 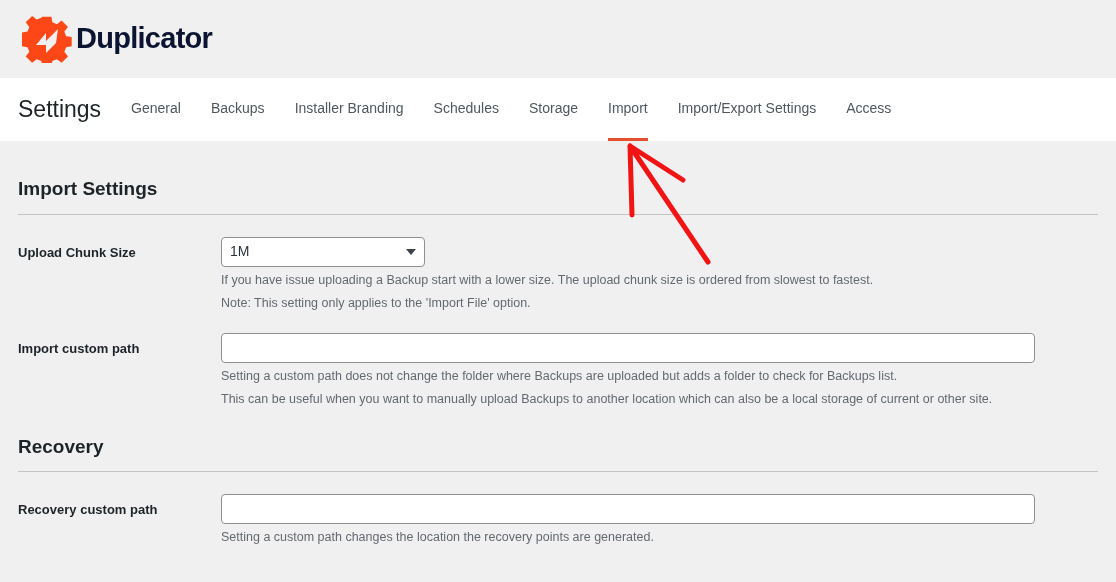 I want to click on settings-tab: Schedules, so click(x=466, y=109).